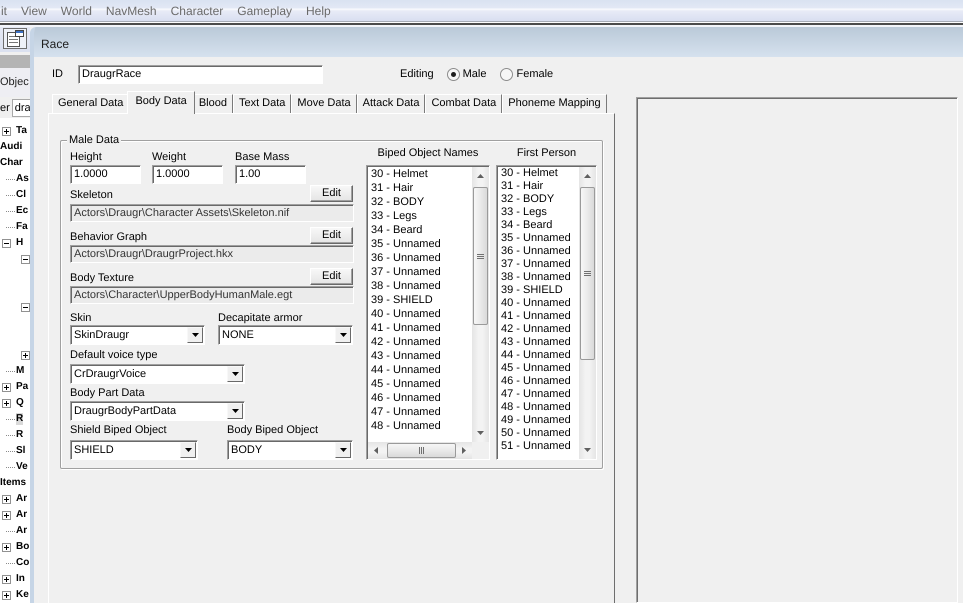 Image resolution: width=963 pixels, height=603 pixels. Describe the element at coordinates (11, 147) in the screenshot. I see `tree-item: Audi` at that location.